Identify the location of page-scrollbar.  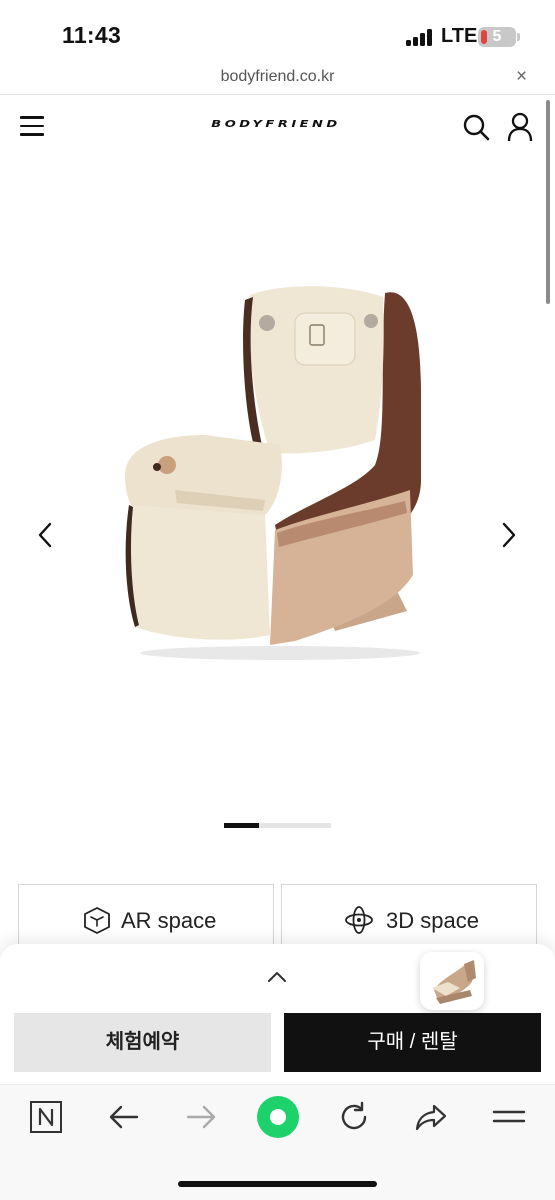
(548, 202).